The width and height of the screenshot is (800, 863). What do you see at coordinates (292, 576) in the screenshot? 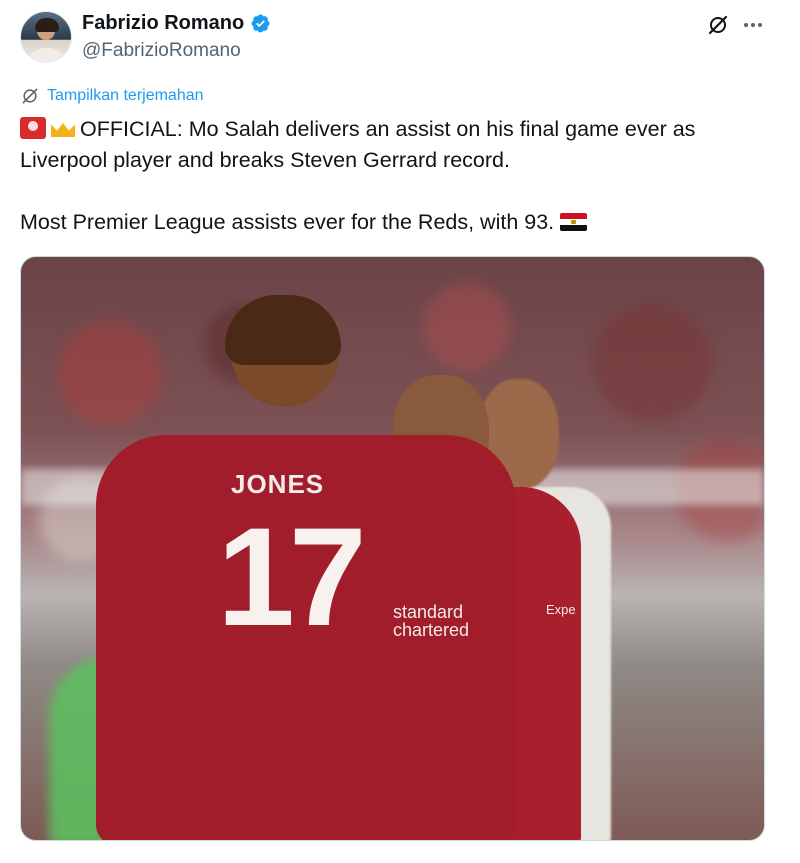
I see `photo-jersey-number: 17` at bounding box center [292, 576].